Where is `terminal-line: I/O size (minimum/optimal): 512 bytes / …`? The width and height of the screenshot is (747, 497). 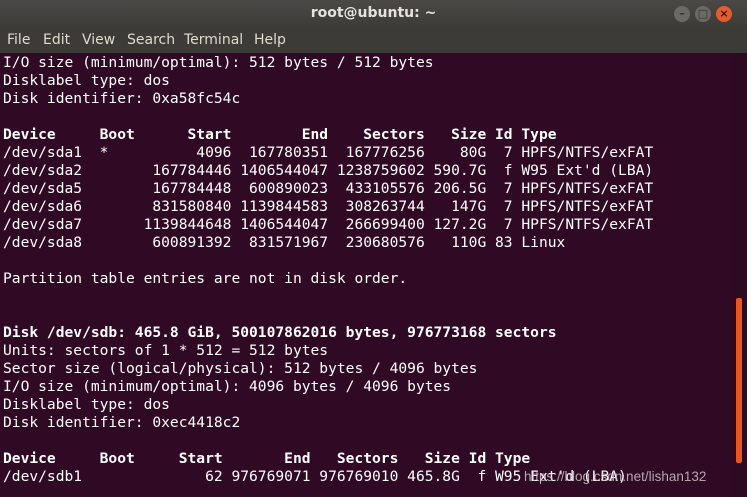
terminal-line: I/O size (minimum/optimal): 512 bytes / … is located at coordinates (218, 62).